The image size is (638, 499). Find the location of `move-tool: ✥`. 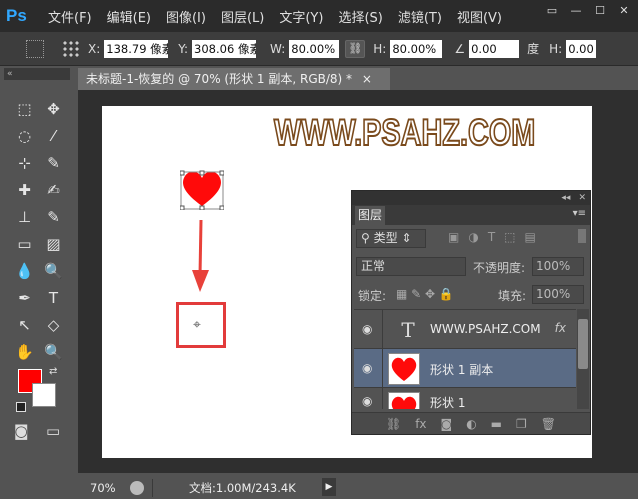

move-tool: ✥ is located at coordinates (53, 109).